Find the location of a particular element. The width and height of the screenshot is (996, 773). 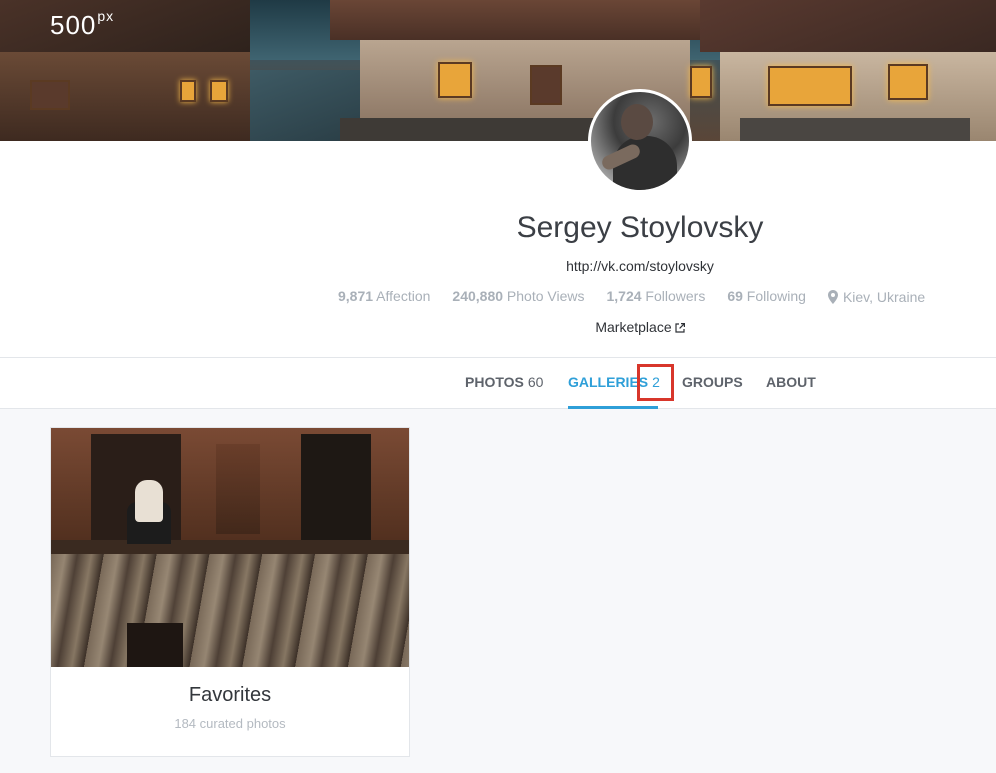

profile-website-link: http://vk.com/stoylovsky is located at coordinates (640, 266).